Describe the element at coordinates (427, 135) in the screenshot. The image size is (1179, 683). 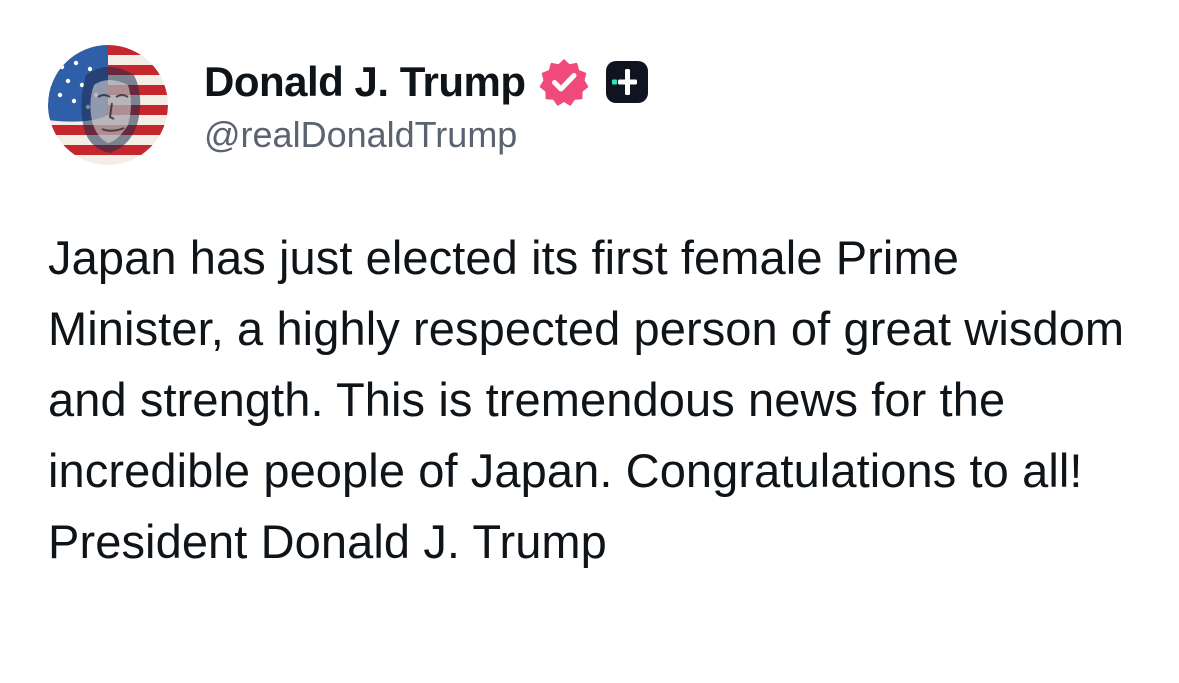
I see `author-handle: @realDonaldTrump` at that location.